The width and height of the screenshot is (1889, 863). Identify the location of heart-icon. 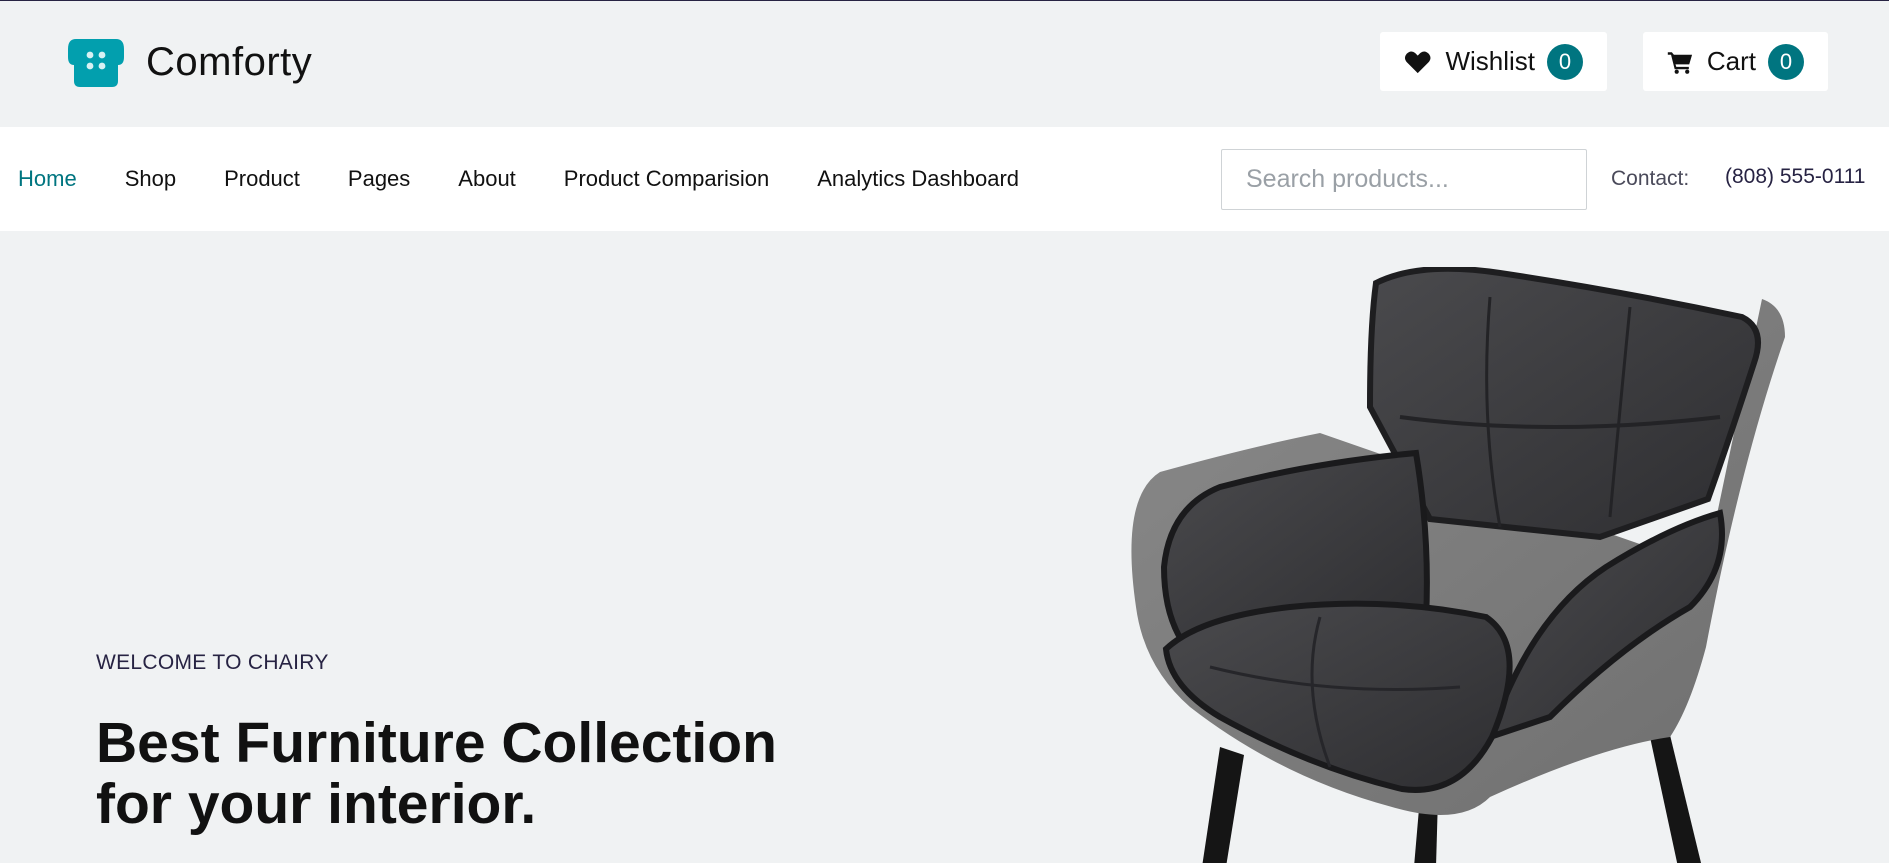
(1417, 61).